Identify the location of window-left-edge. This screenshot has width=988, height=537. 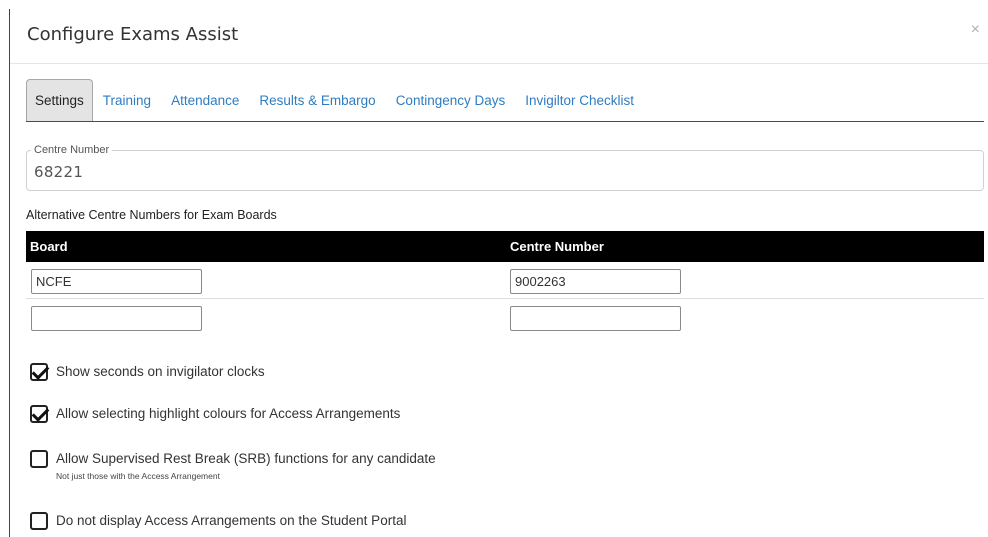
(9, 273).